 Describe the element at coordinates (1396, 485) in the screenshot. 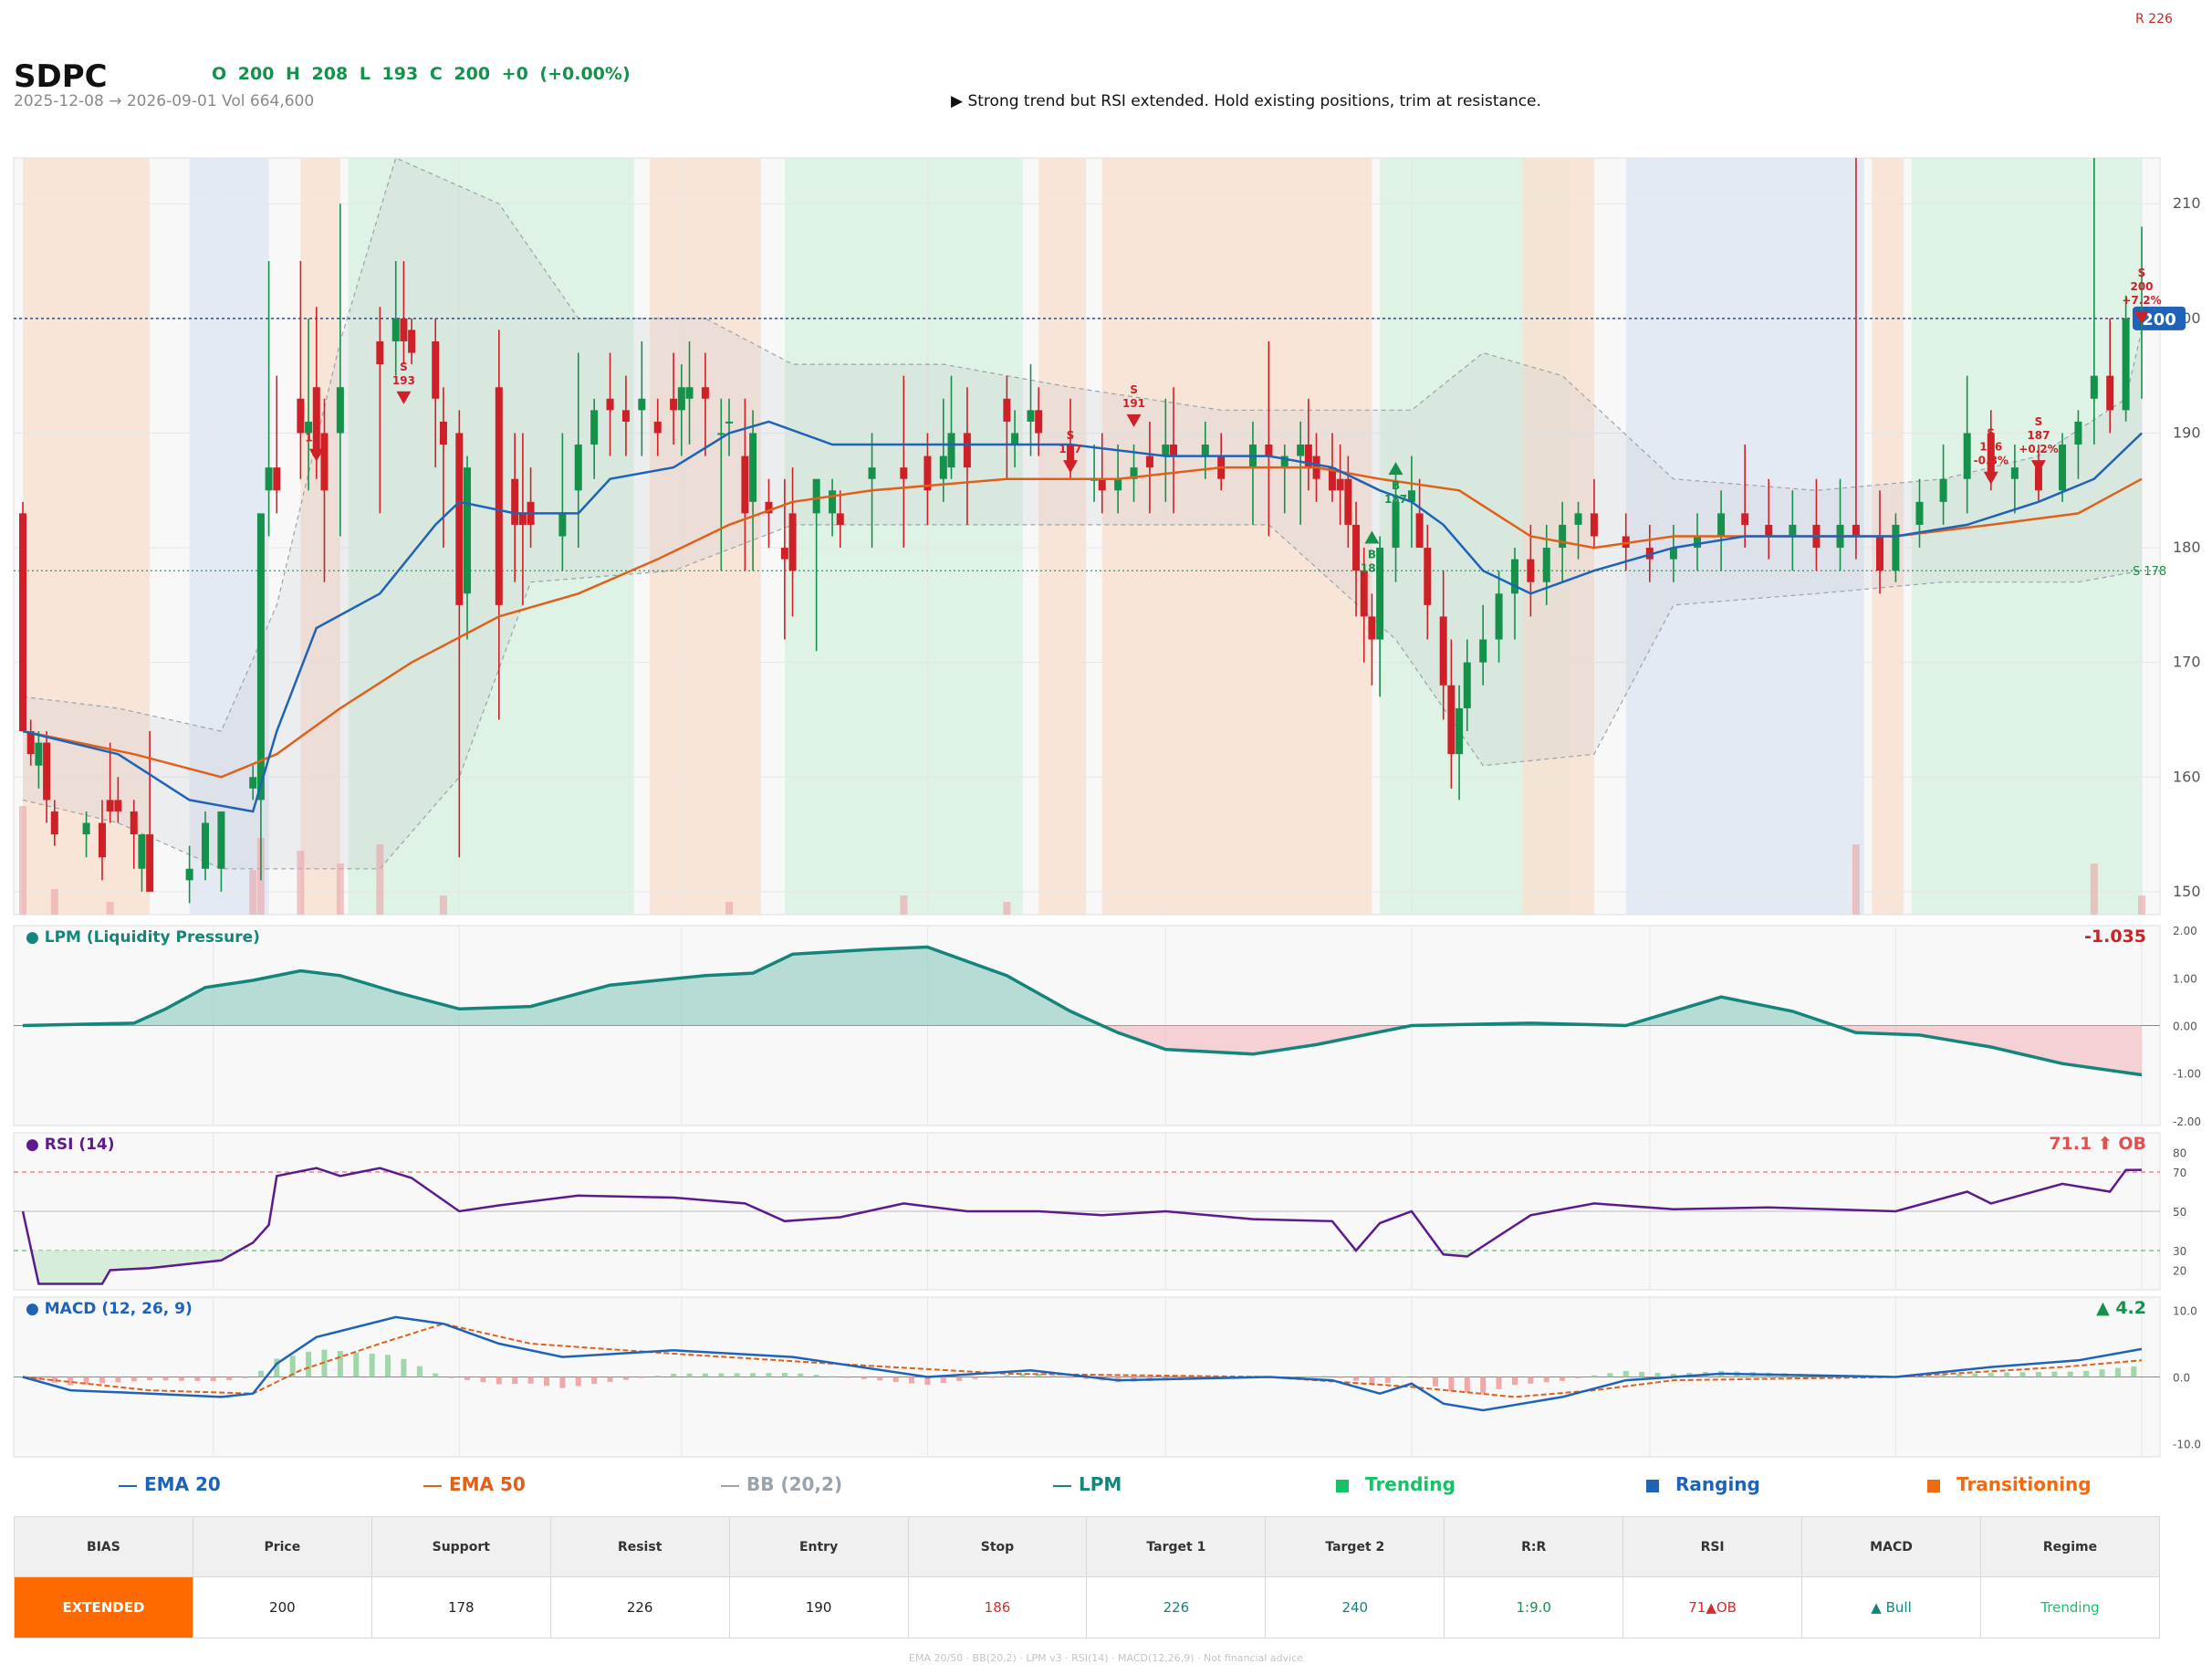

I see `signal-label: B` at that location.